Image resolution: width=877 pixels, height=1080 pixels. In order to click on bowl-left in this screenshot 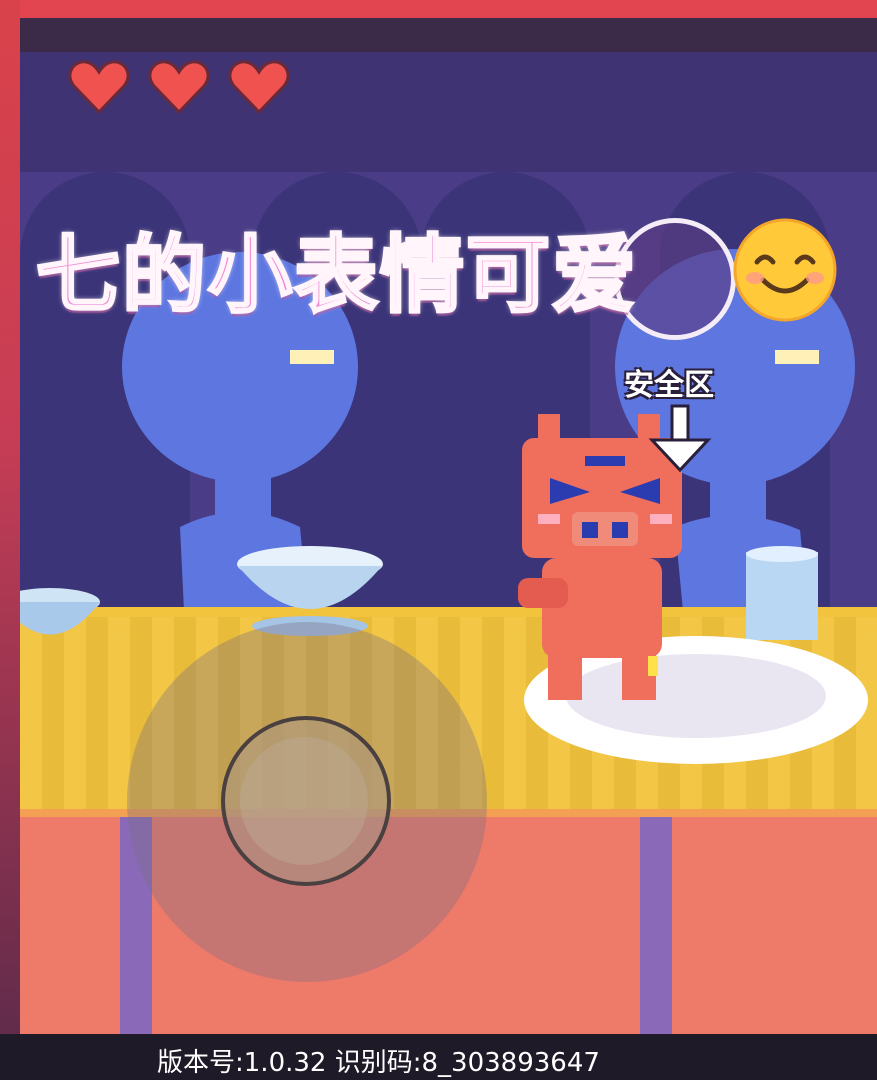, I will do `click(60, 611)`.